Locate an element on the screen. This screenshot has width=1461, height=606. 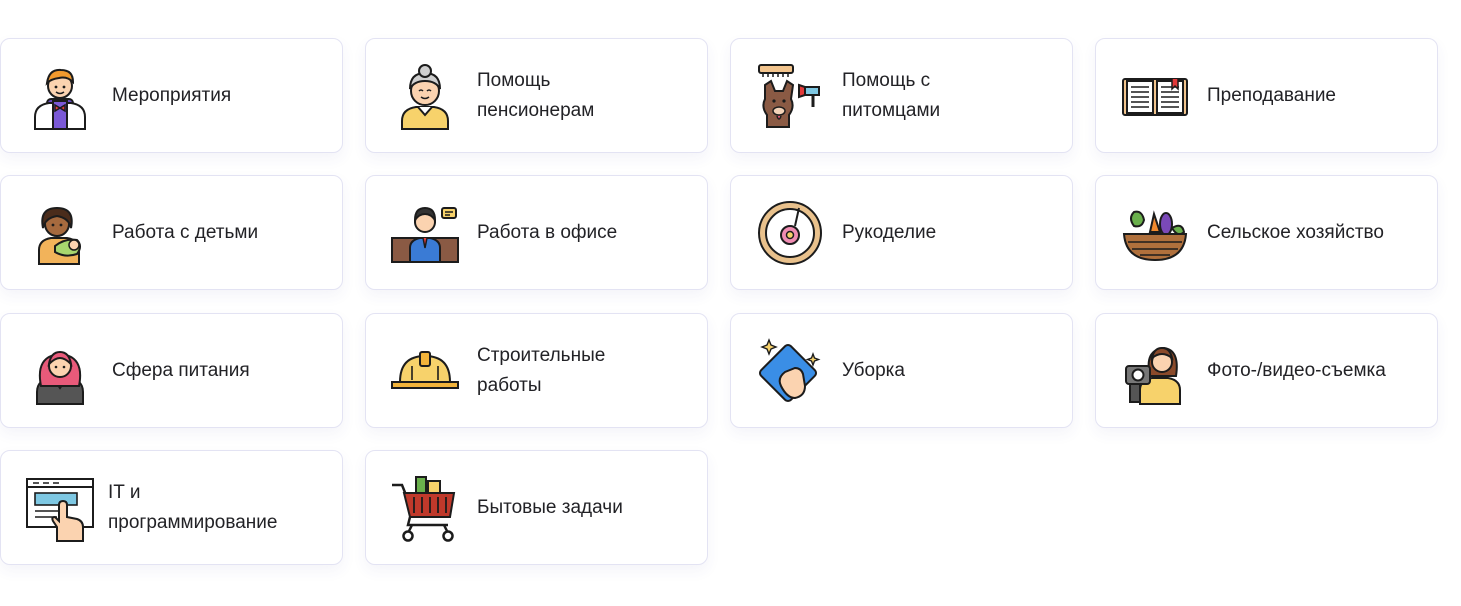
category-card-office: Работа в офисе is located at coordinates (536, 232).